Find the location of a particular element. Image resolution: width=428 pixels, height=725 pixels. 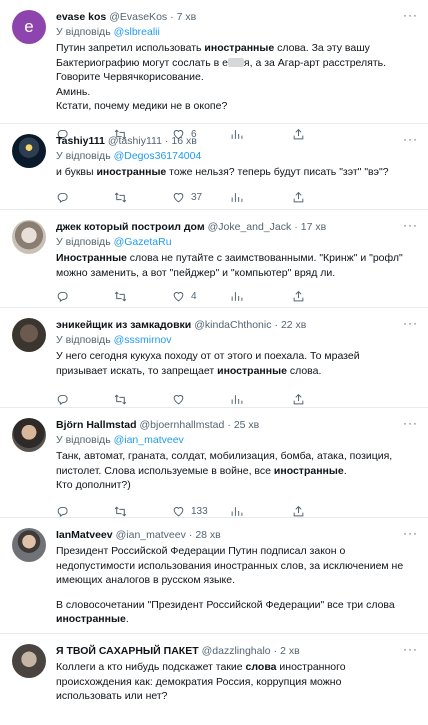

author-handle: @kindaChthonic is located at coordinates (232, 325).